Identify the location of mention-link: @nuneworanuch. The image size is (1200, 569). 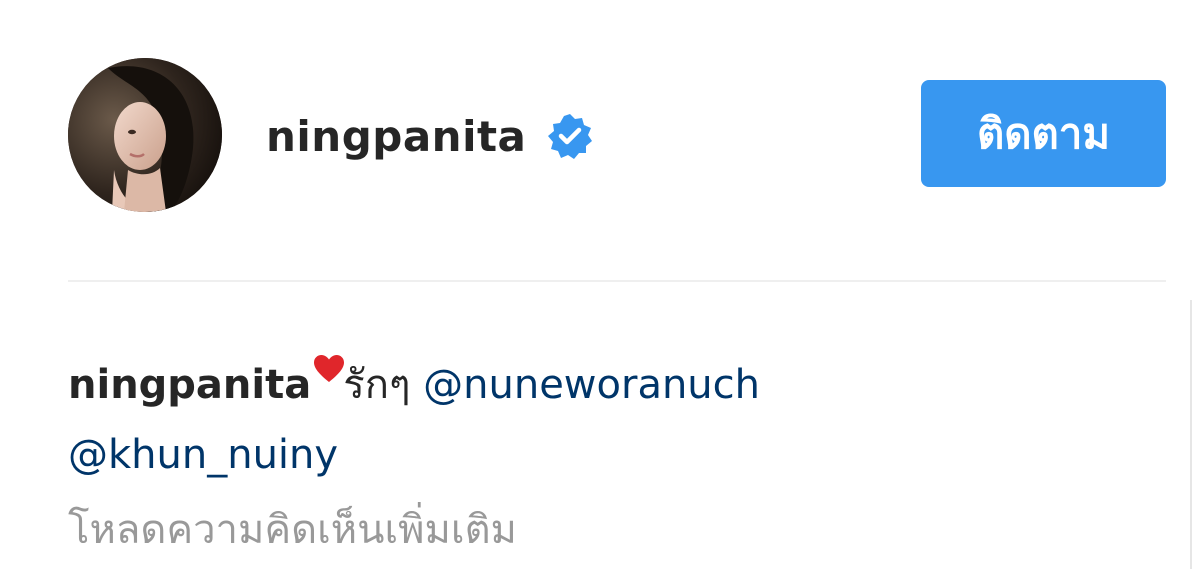
(591, 385).